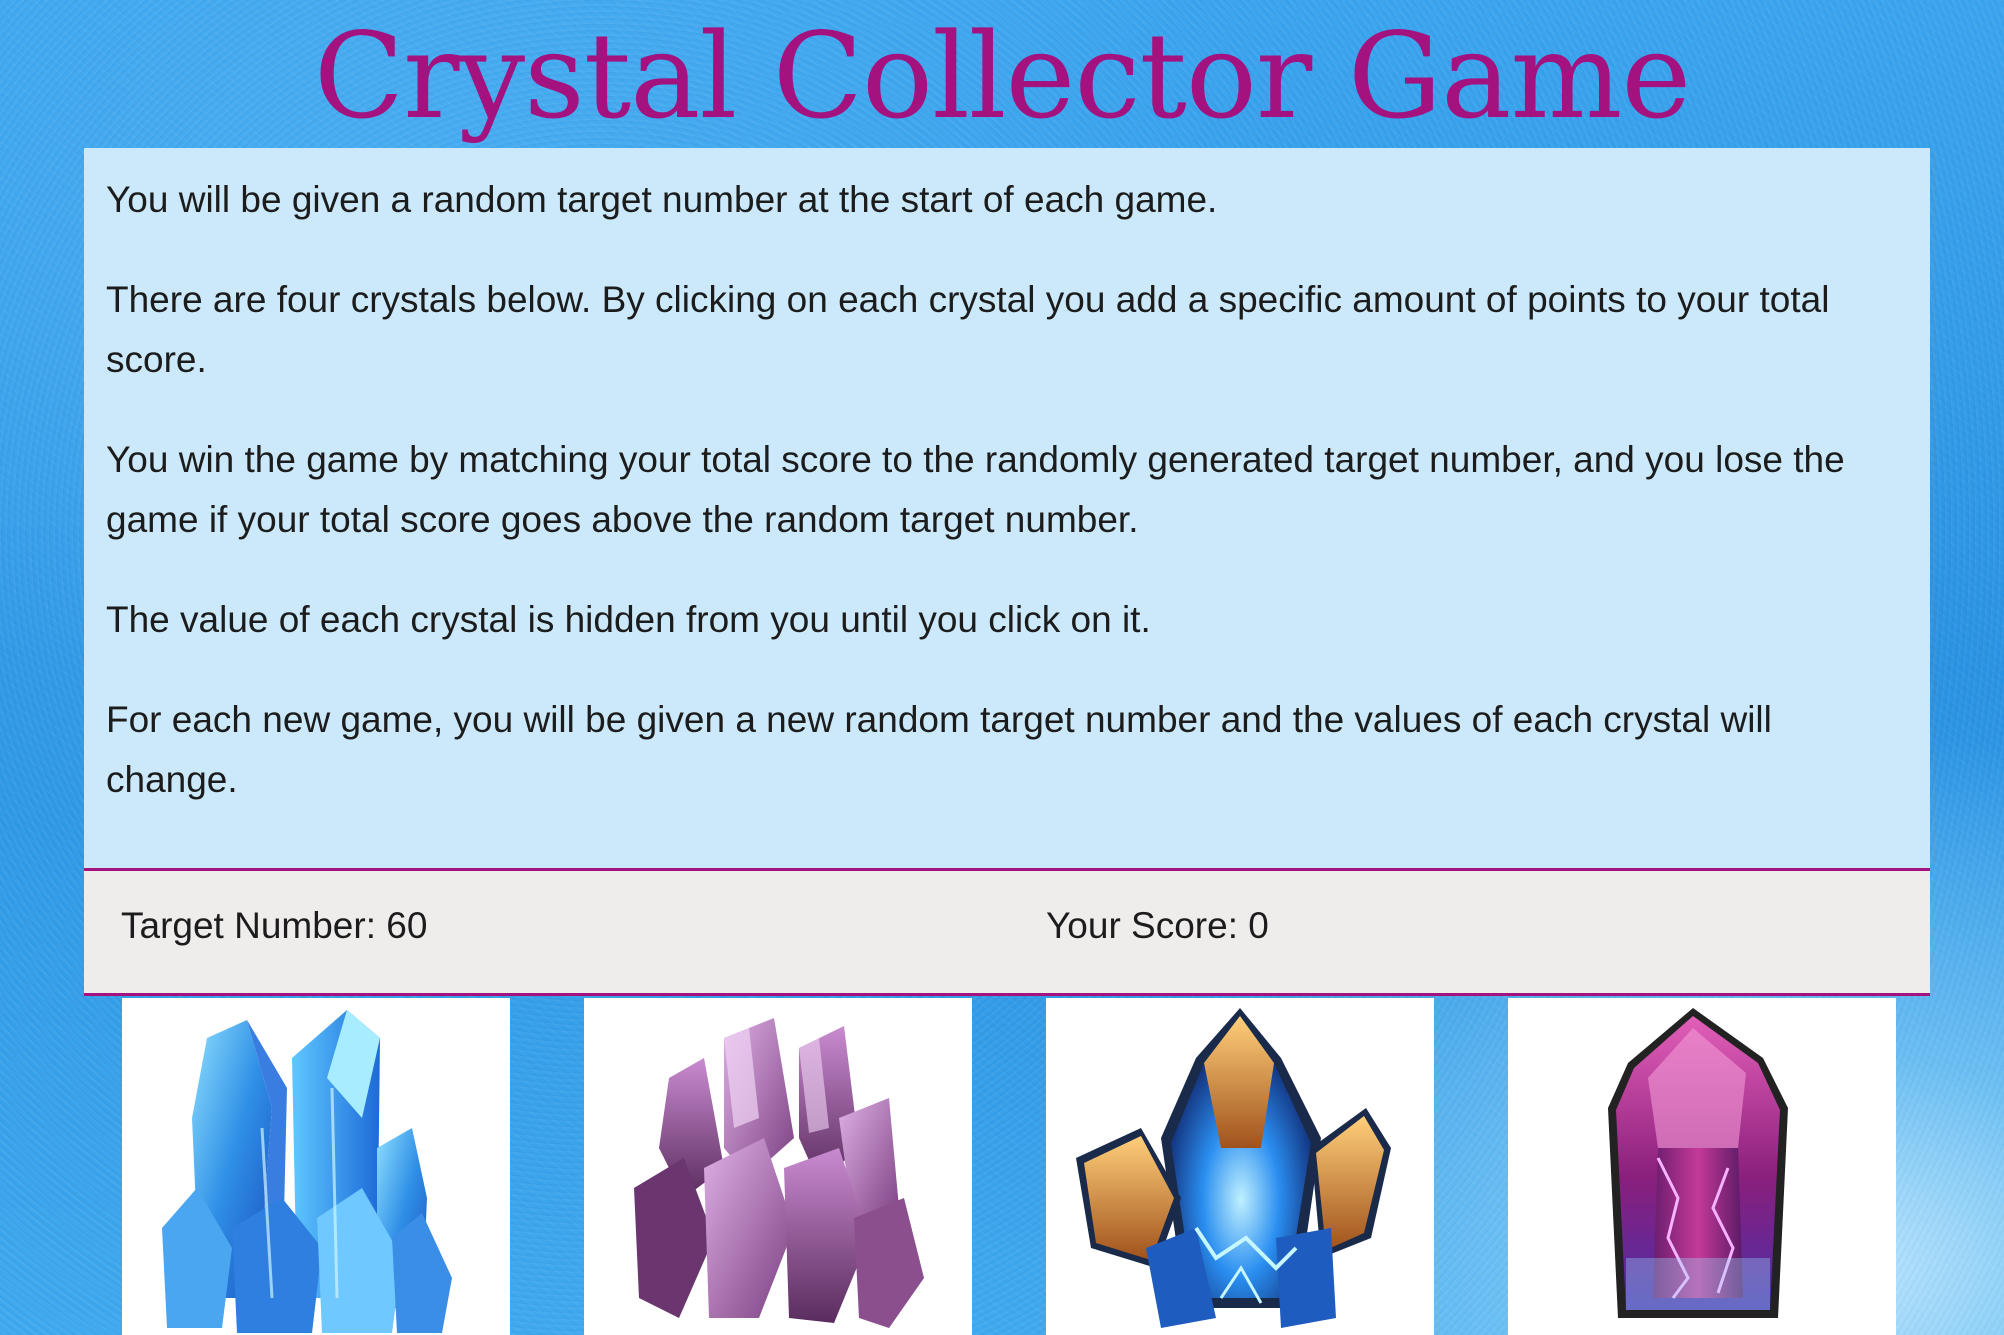 The image size is (2004, 1335). I want to click on magenta-crystal-icon, so click(1698, 1163).